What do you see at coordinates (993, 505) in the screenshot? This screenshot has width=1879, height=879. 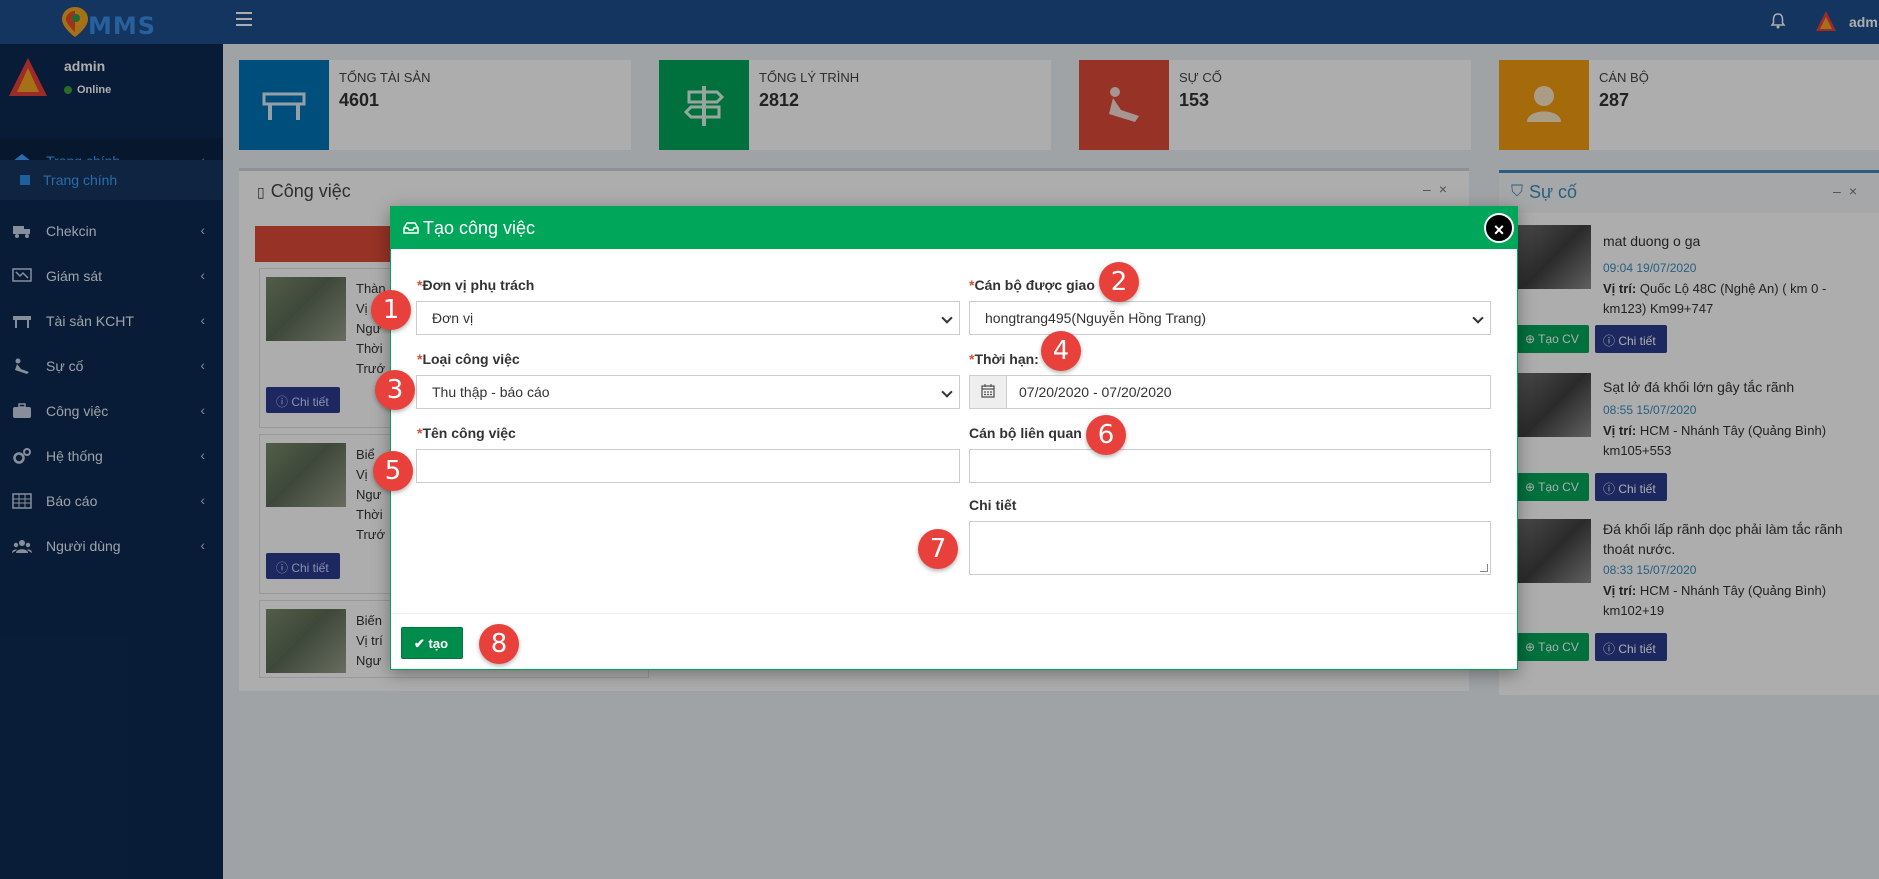 I see `chi-tiet-label: Chi tiết` at bounding box center [993, 505].